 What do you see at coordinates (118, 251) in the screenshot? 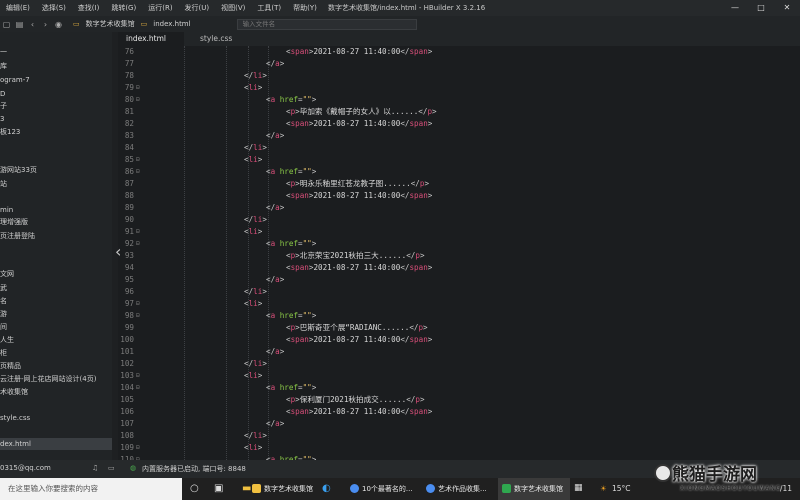
I see `collapse-sidebar-icon: ‹` at bounding box center [118, 251].